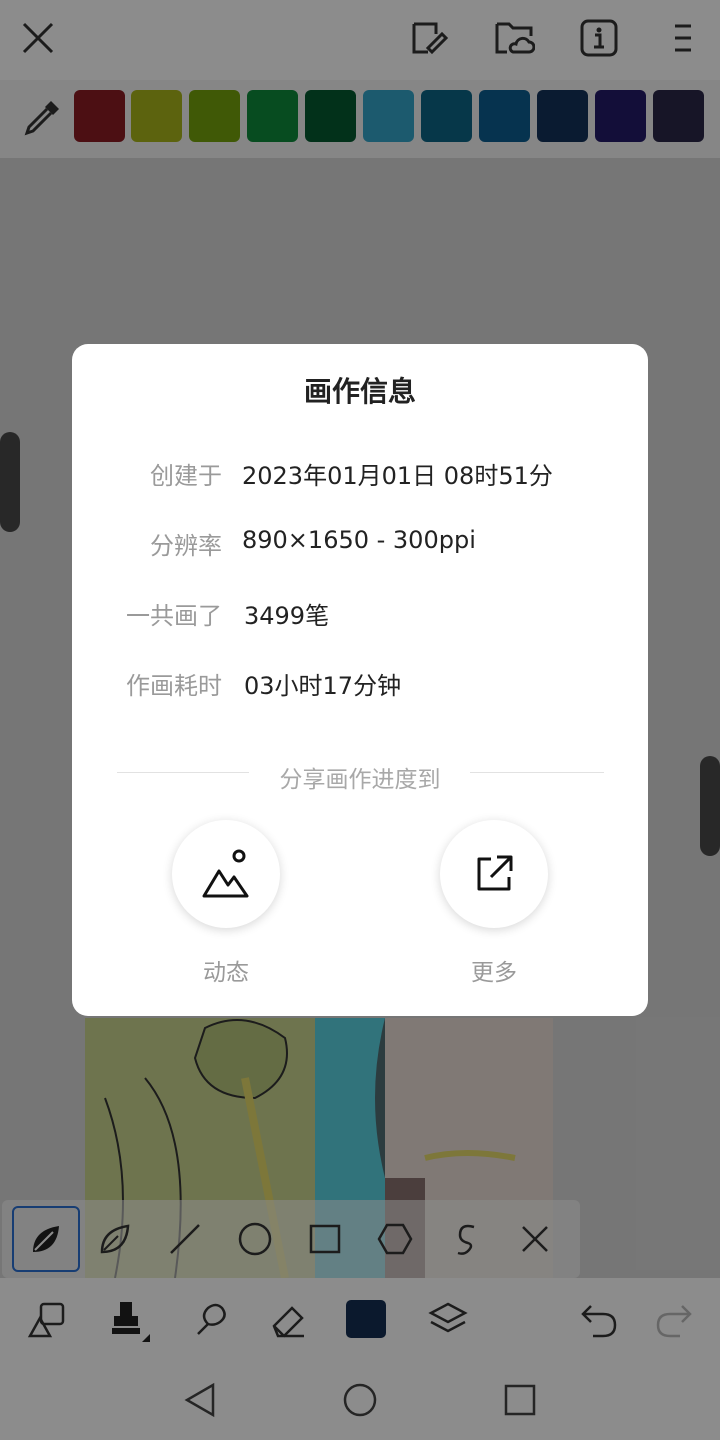 The width and height of the screenshot is (720, 1440). I want to click on strokes-value: 3499笔, so click(287, 616).